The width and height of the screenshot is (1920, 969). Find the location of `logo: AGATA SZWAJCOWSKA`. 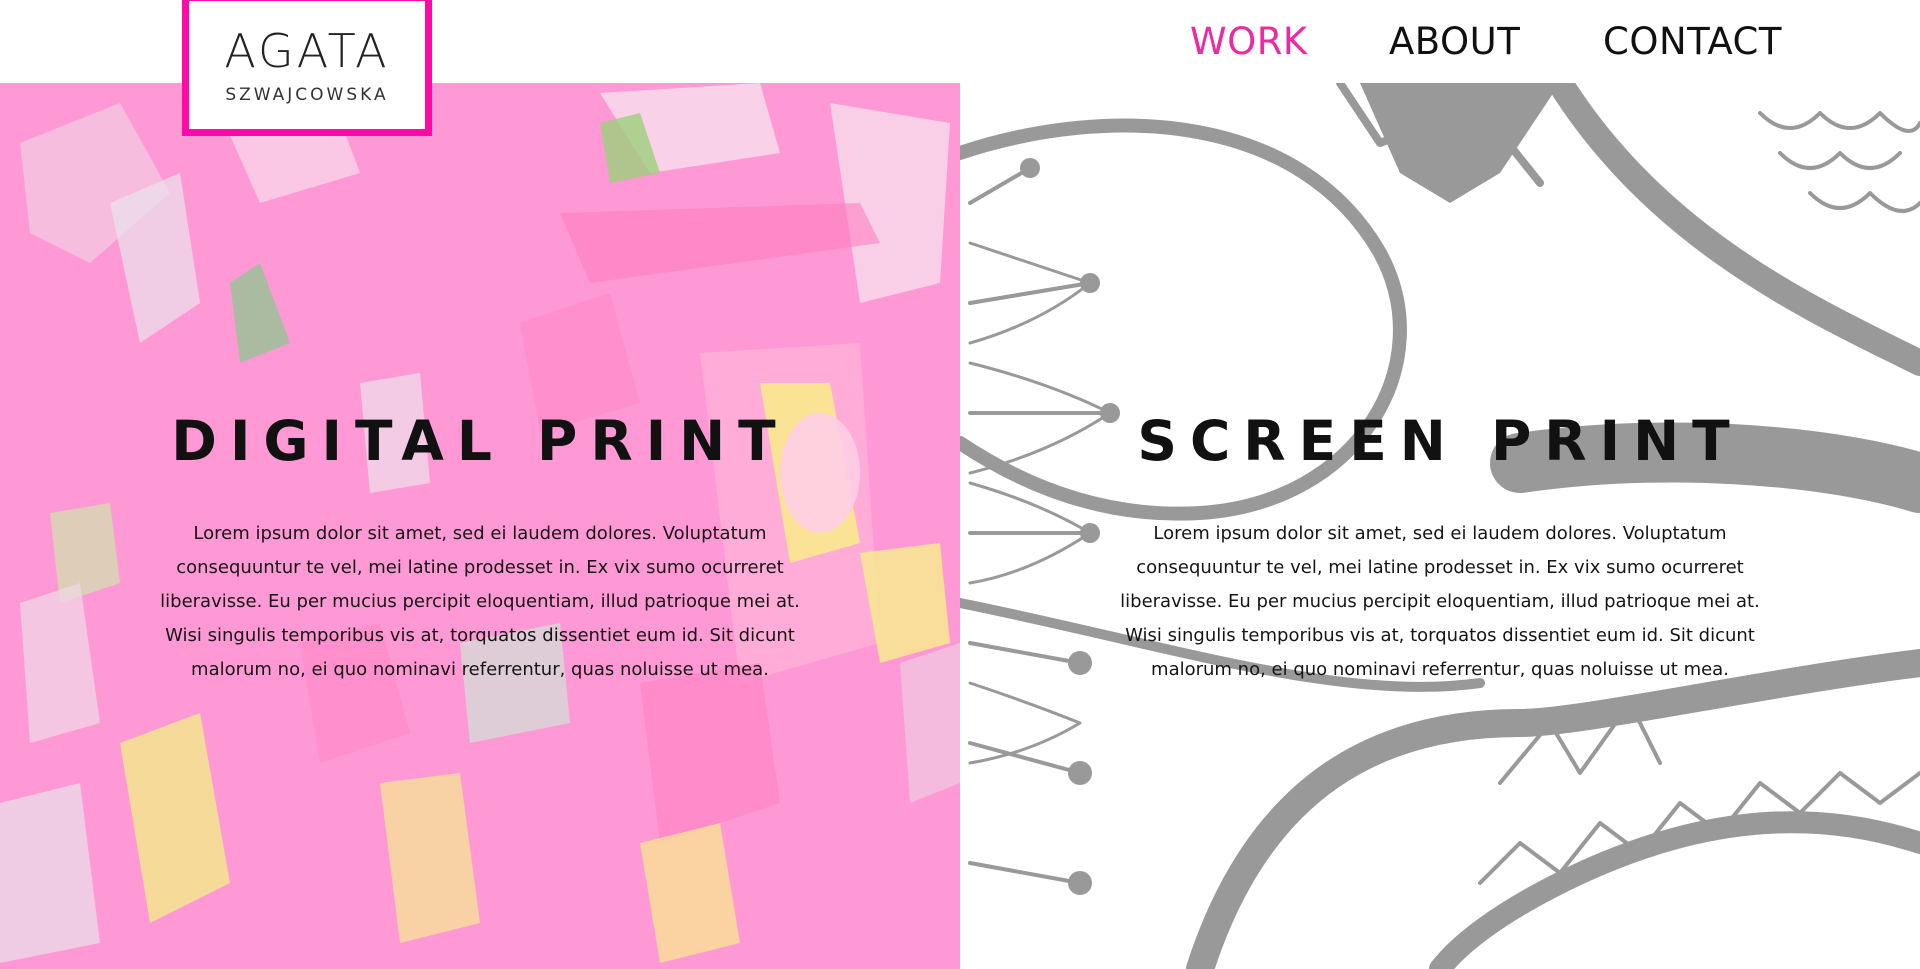

logo: AGATA SZWAJCOWSKA is located at coordinates (307, 68).